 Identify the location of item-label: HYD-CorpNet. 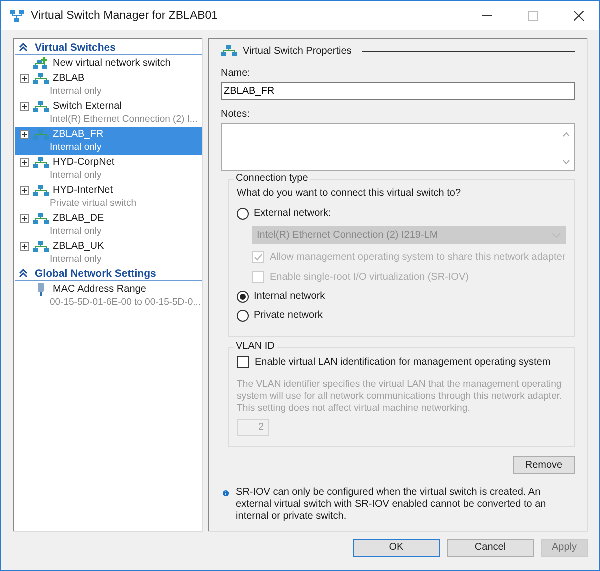
(84, 162).